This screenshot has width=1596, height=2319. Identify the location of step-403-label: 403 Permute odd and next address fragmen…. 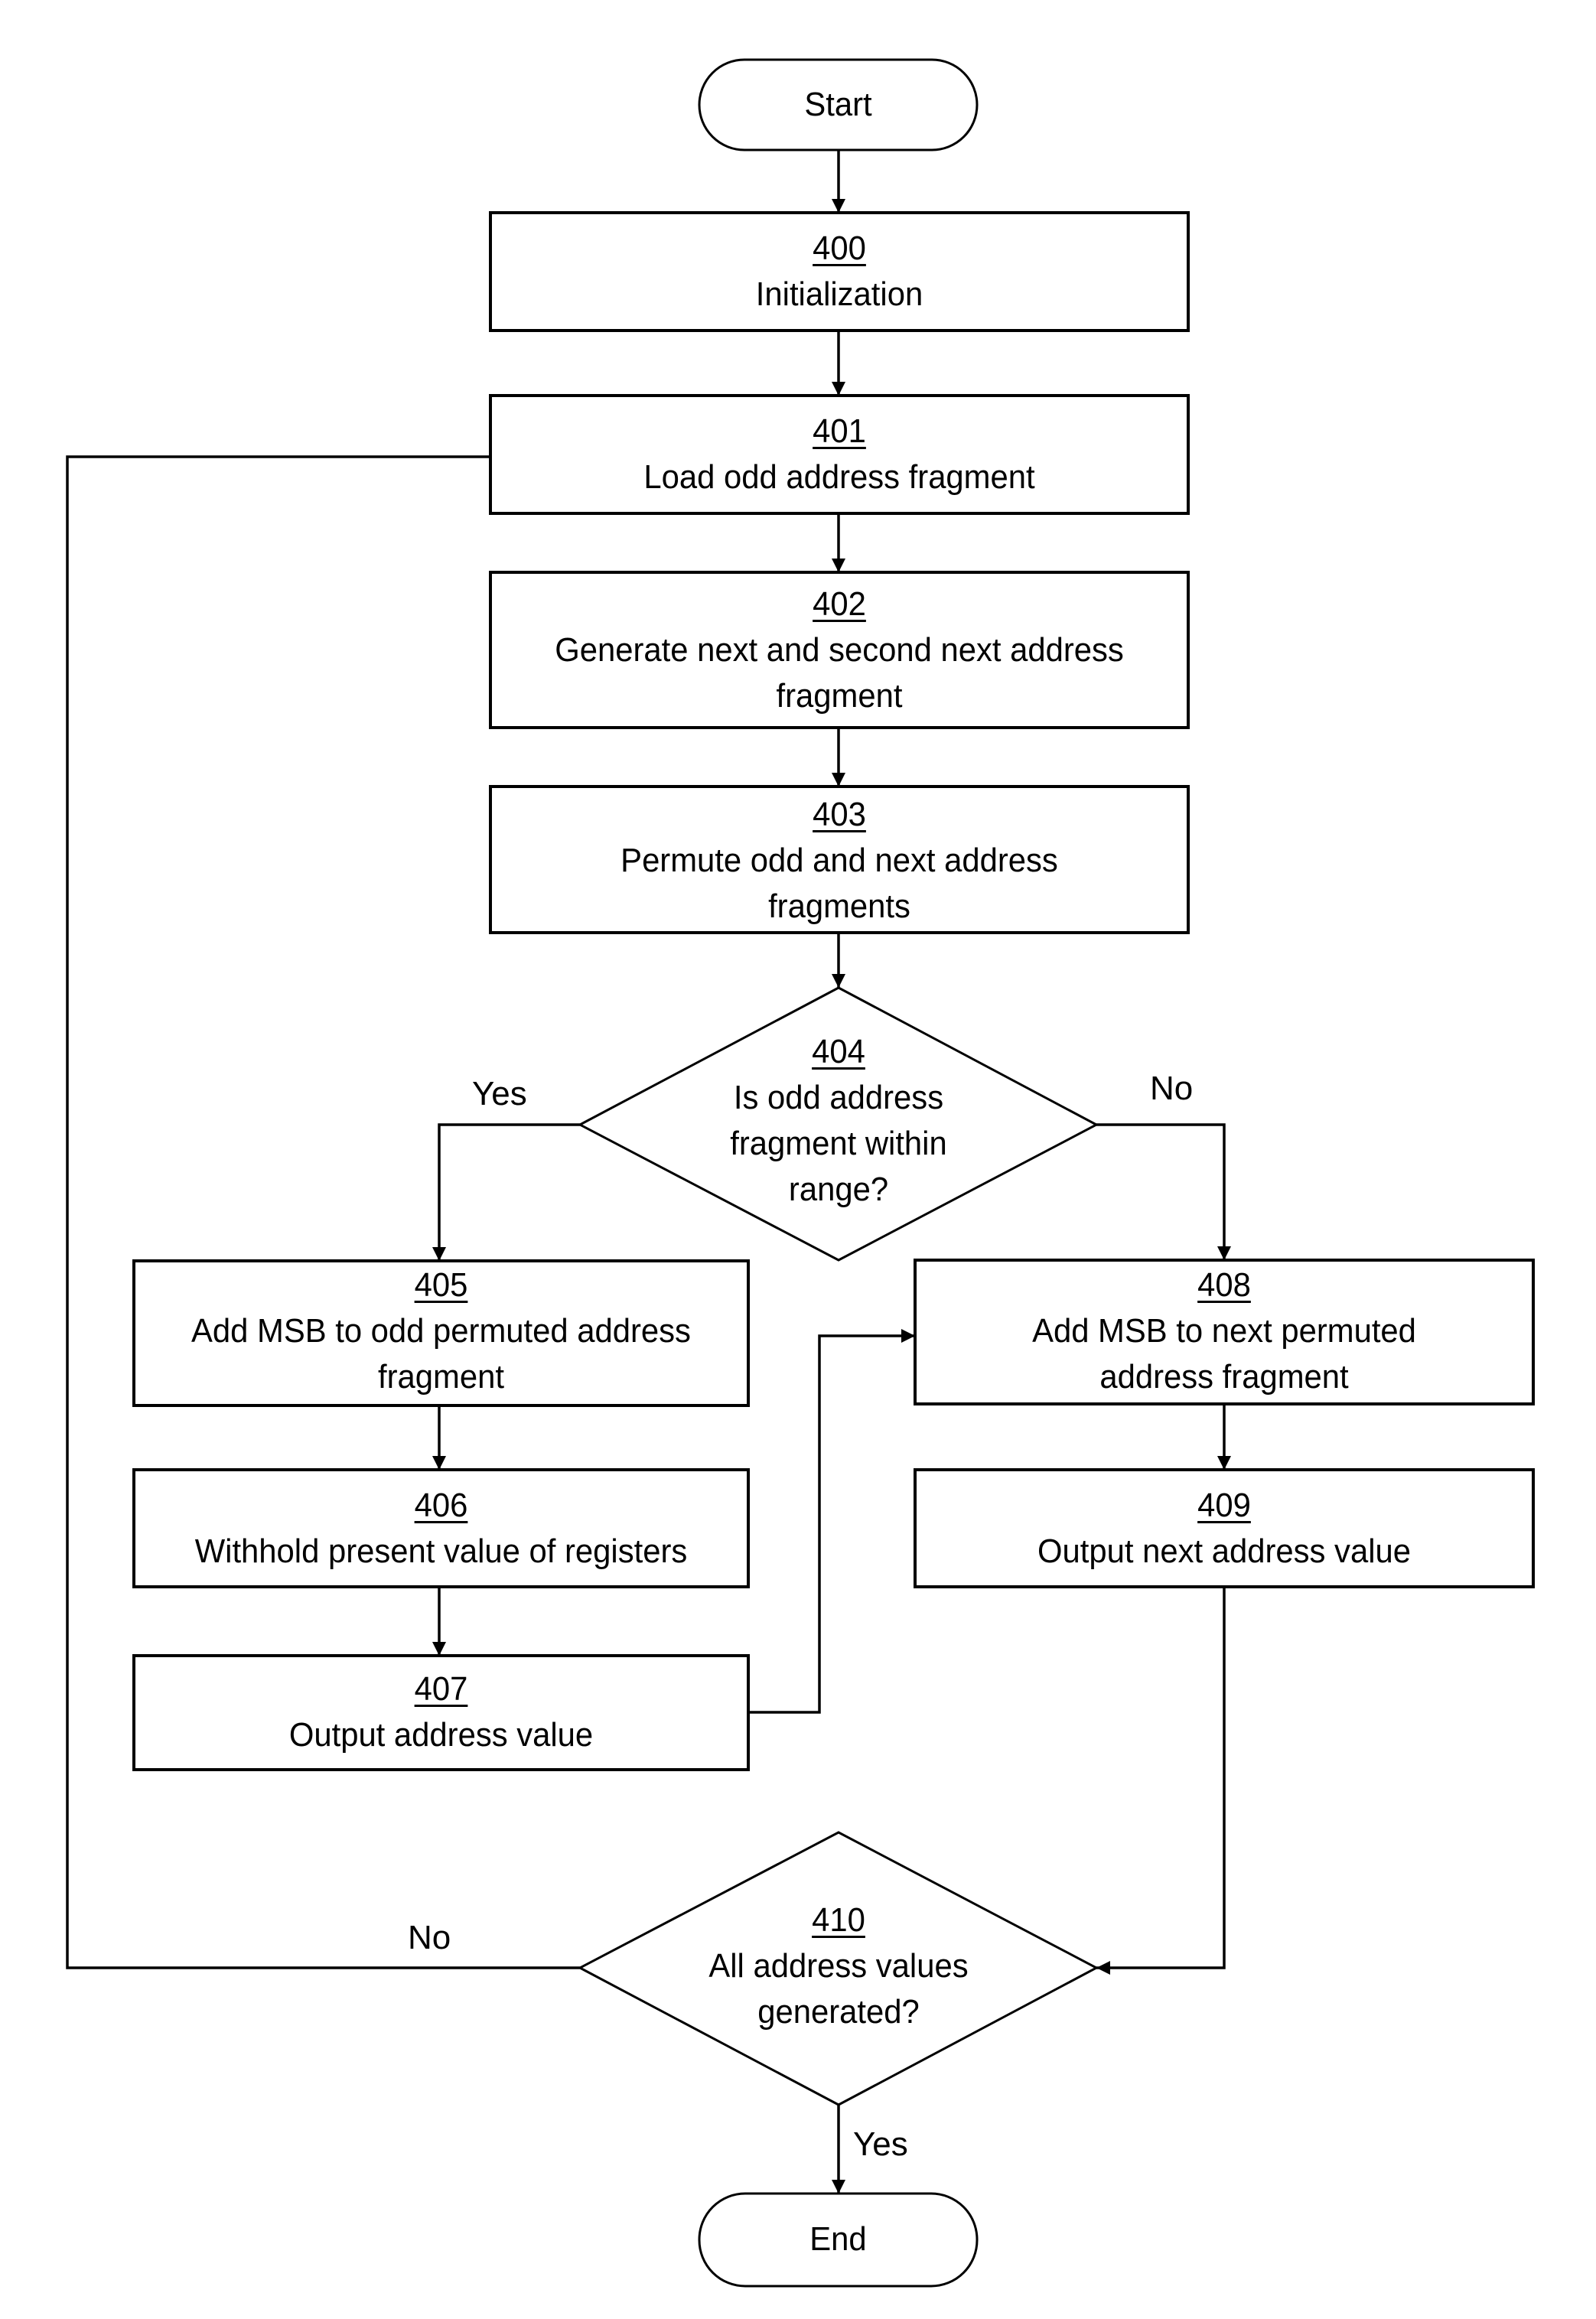
(840, 861).